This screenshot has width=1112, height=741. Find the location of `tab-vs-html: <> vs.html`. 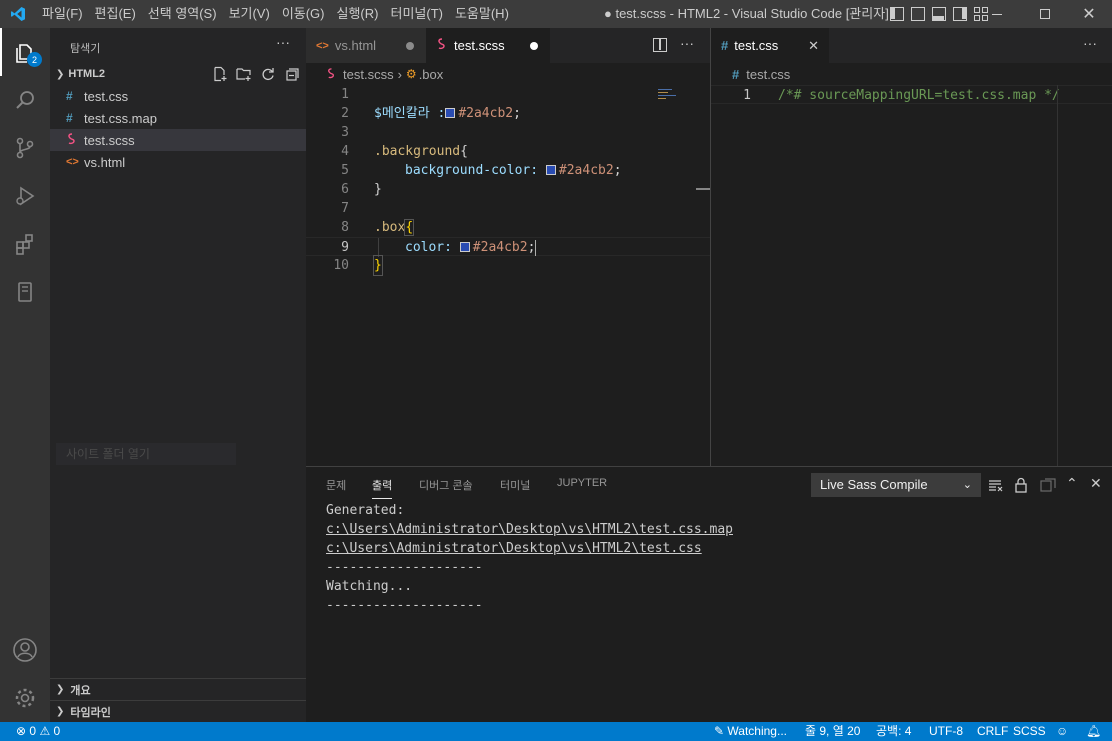

tab-vs-html: <> vs.html is located at coordinates (366, 45).